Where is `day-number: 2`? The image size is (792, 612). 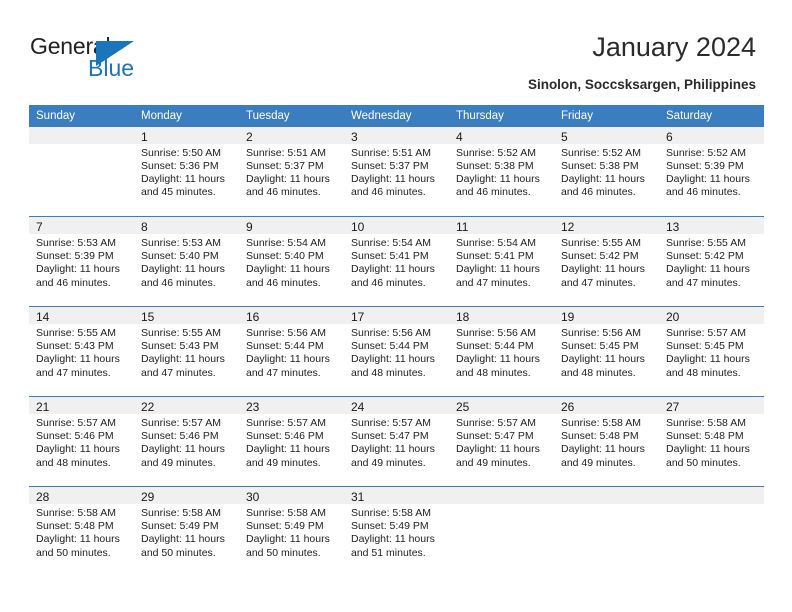 day-number: 2 is located at coordinates (249, 136).